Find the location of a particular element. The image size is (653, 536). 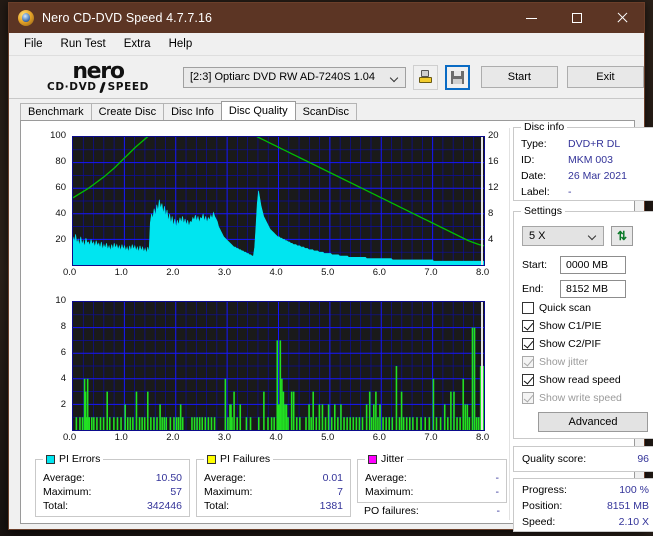

pi-failures-color-swatch is located at coordinates (211, 459).